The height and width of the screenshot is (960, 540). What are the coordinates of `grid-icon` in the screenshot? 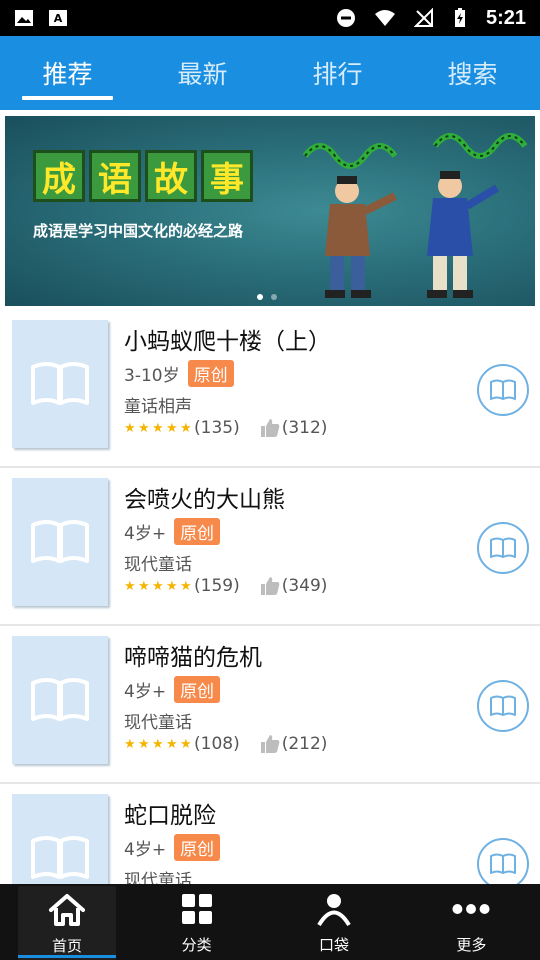 It's located at (197, 909).